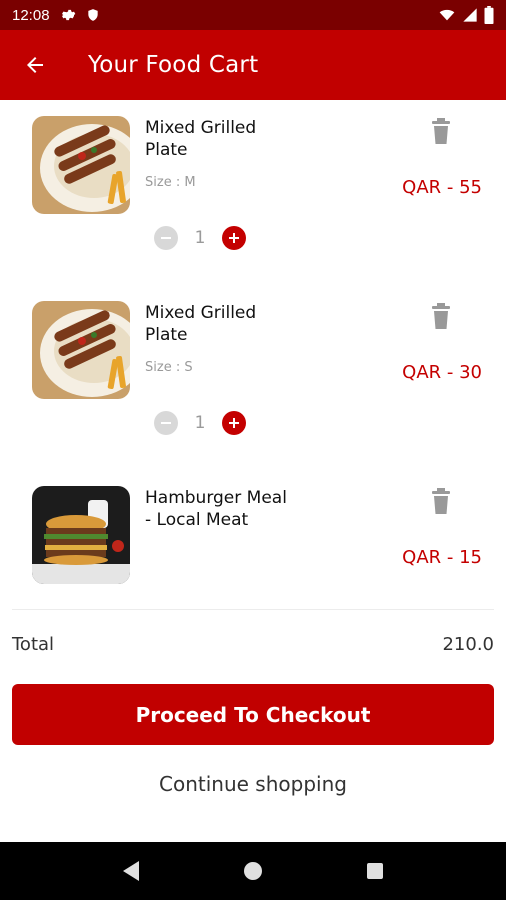 Image resolution: width=506 pixels, height=900 pixels. Describe the element at coordinates (31, 15) in the screenshot. I see `status-time: 12:08` at that location.